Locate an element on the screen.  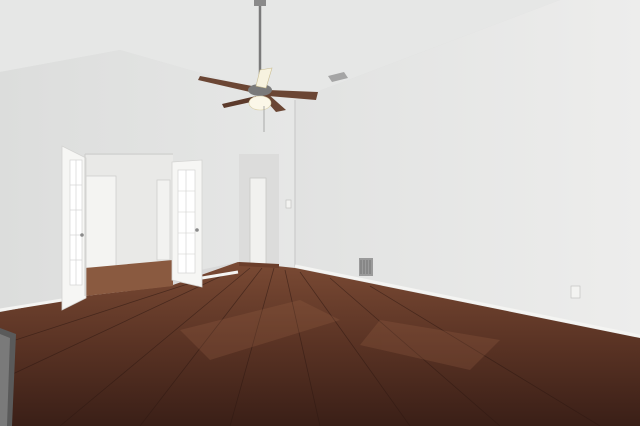
light-switch is located at coordinates (288, 204).